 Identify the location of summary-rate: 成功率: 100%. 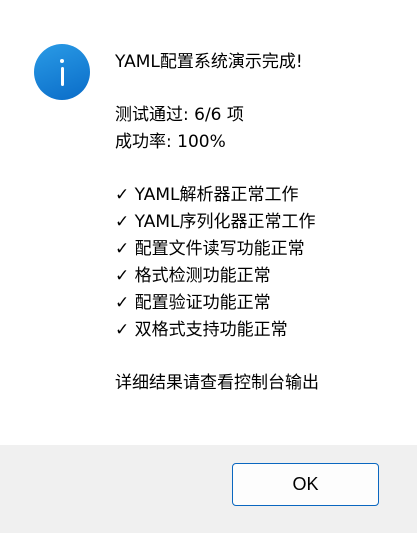
(170, 142).